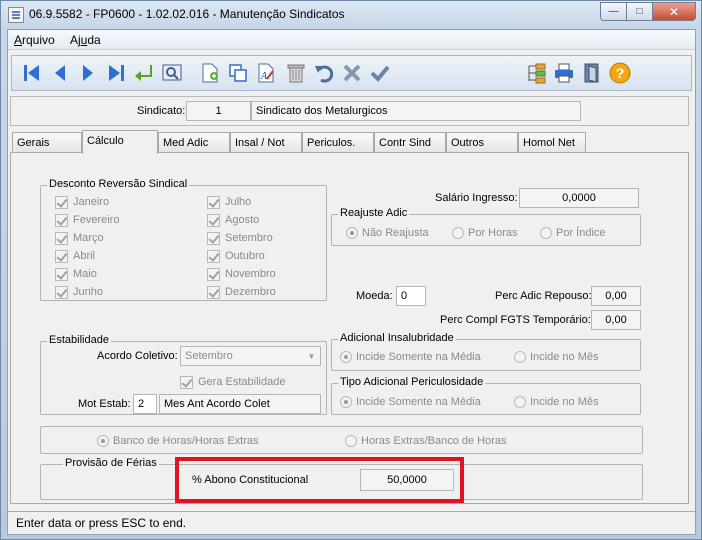 The width and height of the screenshot is (702, 540). What do you see at coordinates (412, 382) in the screenshot?
I see `tipo-adicional-periculosidade-title: Tipo Adicional Periculosidade` at bounding box center [412, 382].